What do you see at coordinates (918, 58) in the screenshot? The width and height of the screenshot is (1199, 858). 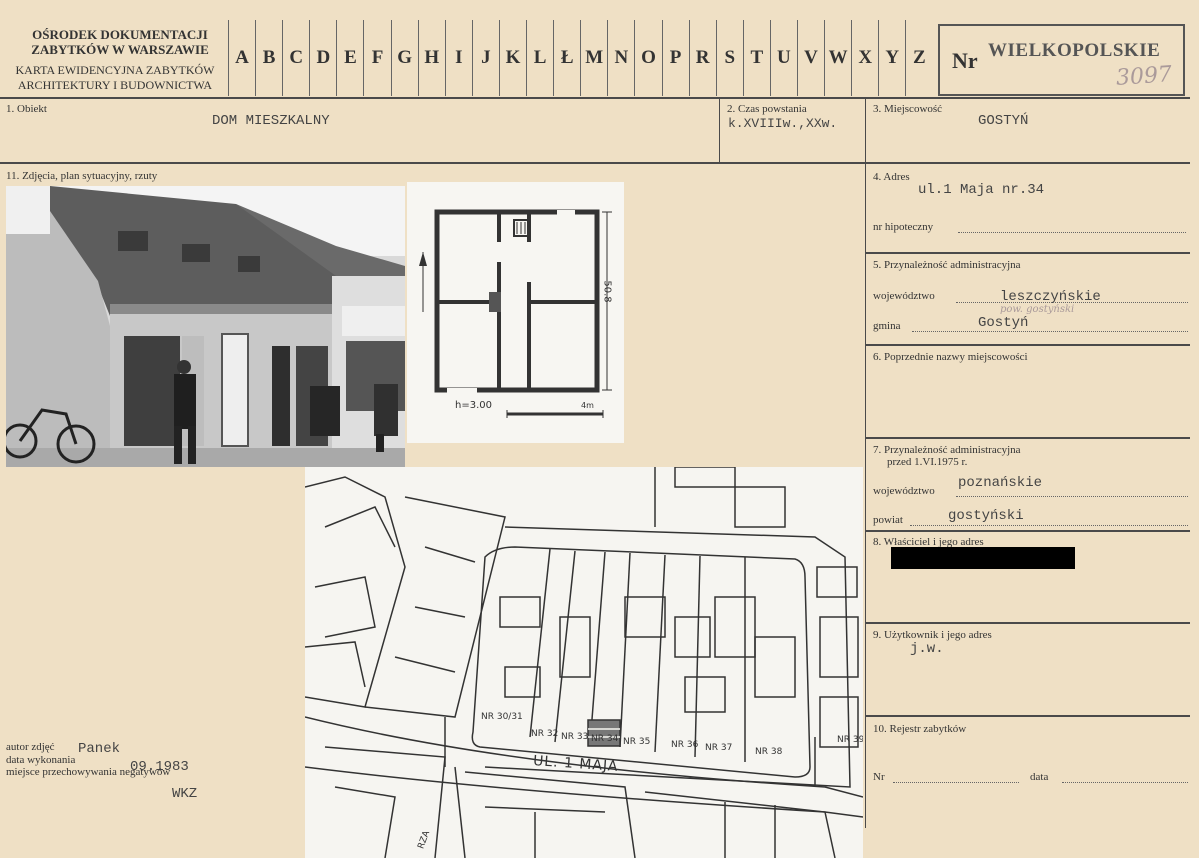 I see `index-letter: Z` at bounding box center [918, 58].